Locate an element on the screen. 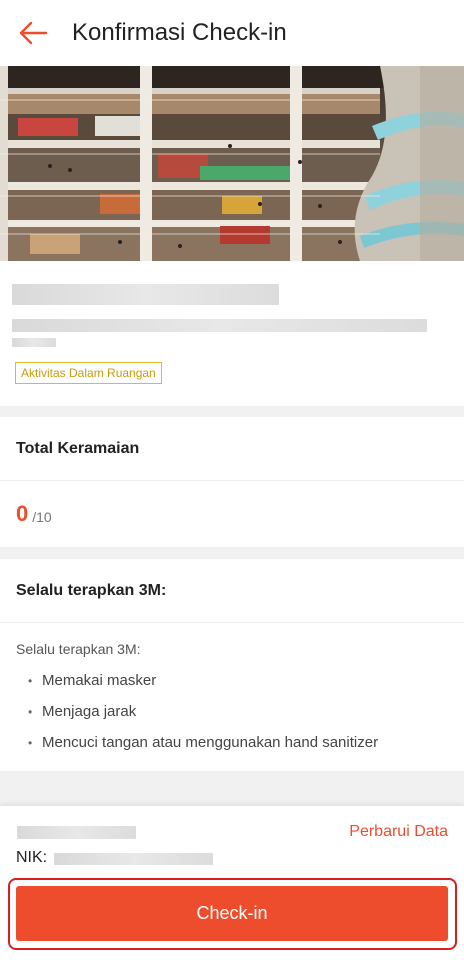 The image size is (464, 960). redacted-nik-value is located at coordinates (133, 859).